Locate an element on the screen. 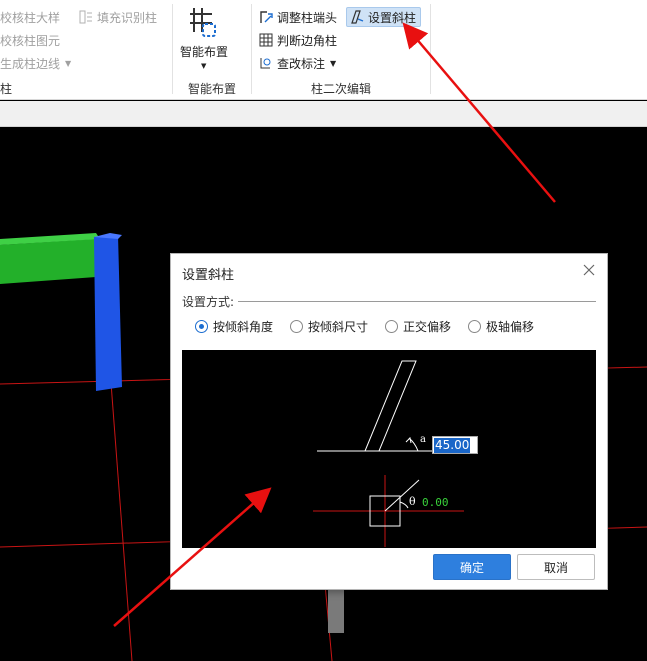 The image size is (647, 661). gray-column-stub is located at coordinates (336, 611).